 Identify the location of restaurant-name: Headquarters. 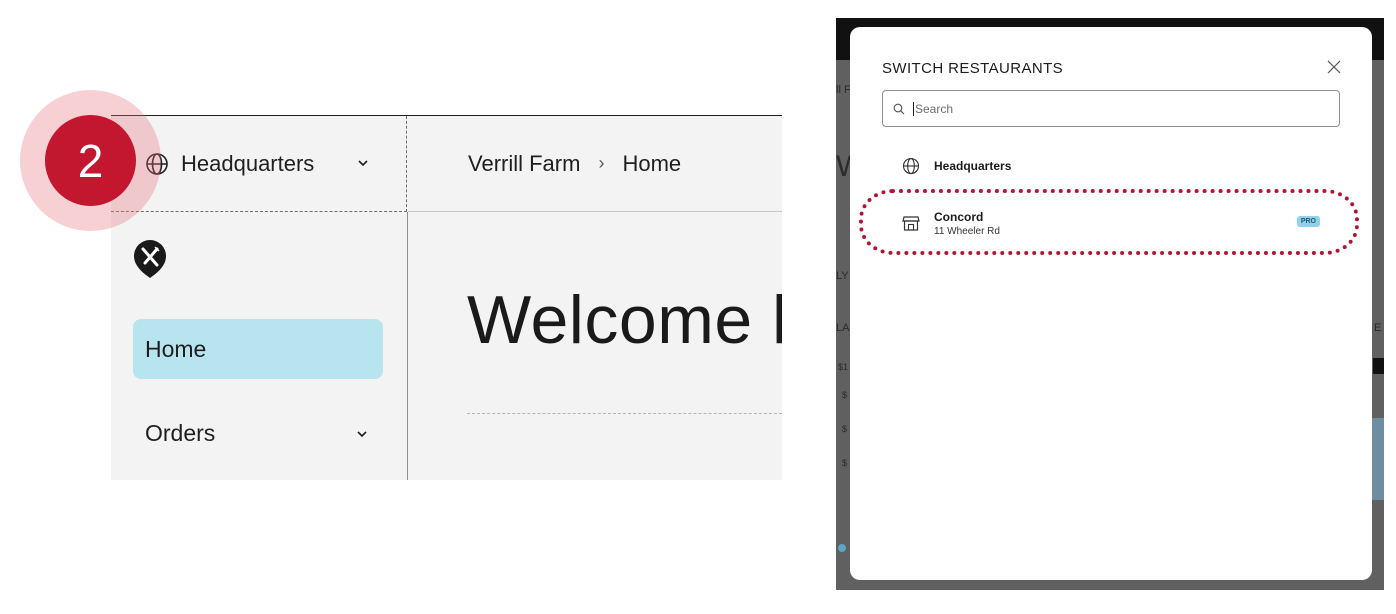
(973, 166).